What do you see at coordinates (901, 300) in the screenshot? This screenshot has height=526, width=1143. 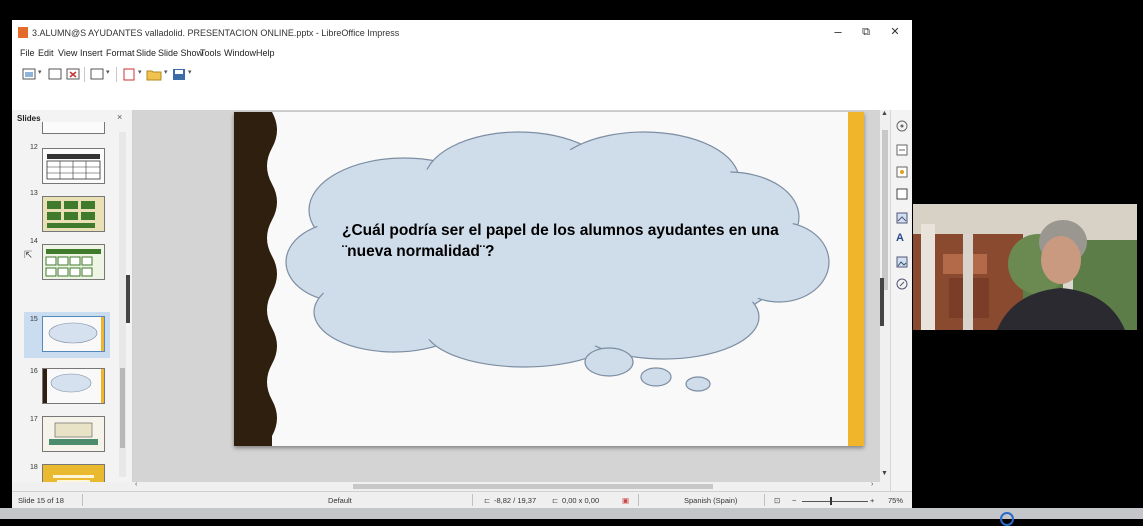 I see `sidebar-deck: A` at bounding box center [901, 300].